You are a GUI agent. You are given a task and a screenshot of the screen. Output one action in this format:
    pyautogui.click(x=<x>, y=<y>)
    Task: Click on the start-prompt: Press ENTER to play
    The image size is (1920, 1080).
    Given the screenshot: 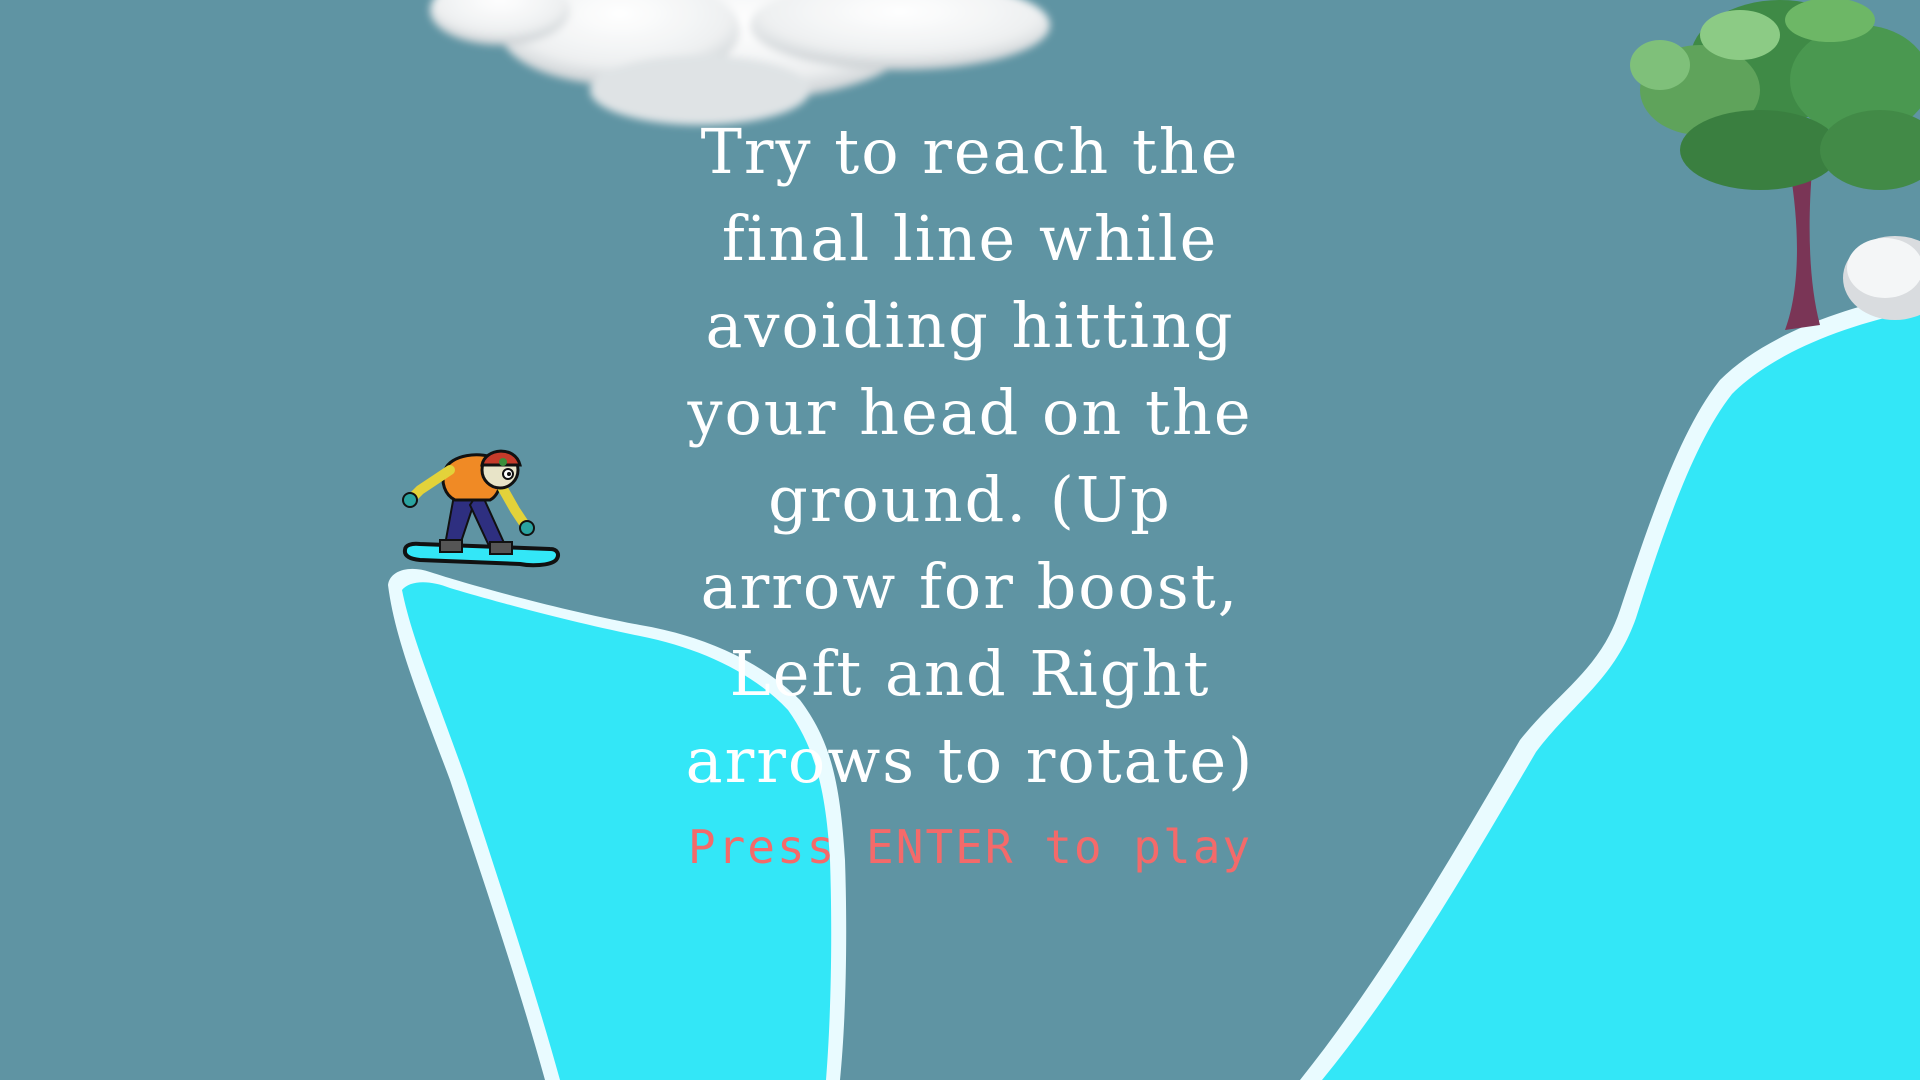 What is the action you would take?
    pyautogui.click(x=970, y=847)
    